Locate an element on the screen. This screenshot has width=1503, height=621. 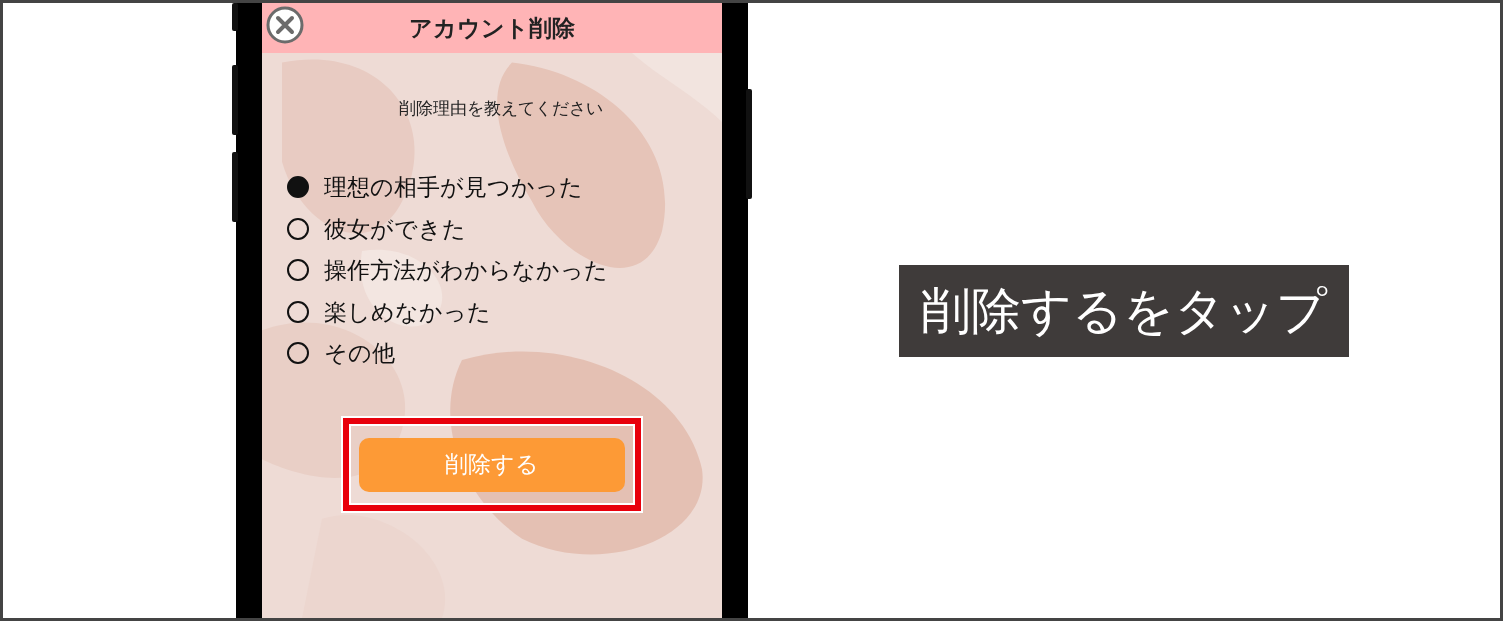
instruction-caption: 削除するをタップ is located at coordinates (1124, 310).